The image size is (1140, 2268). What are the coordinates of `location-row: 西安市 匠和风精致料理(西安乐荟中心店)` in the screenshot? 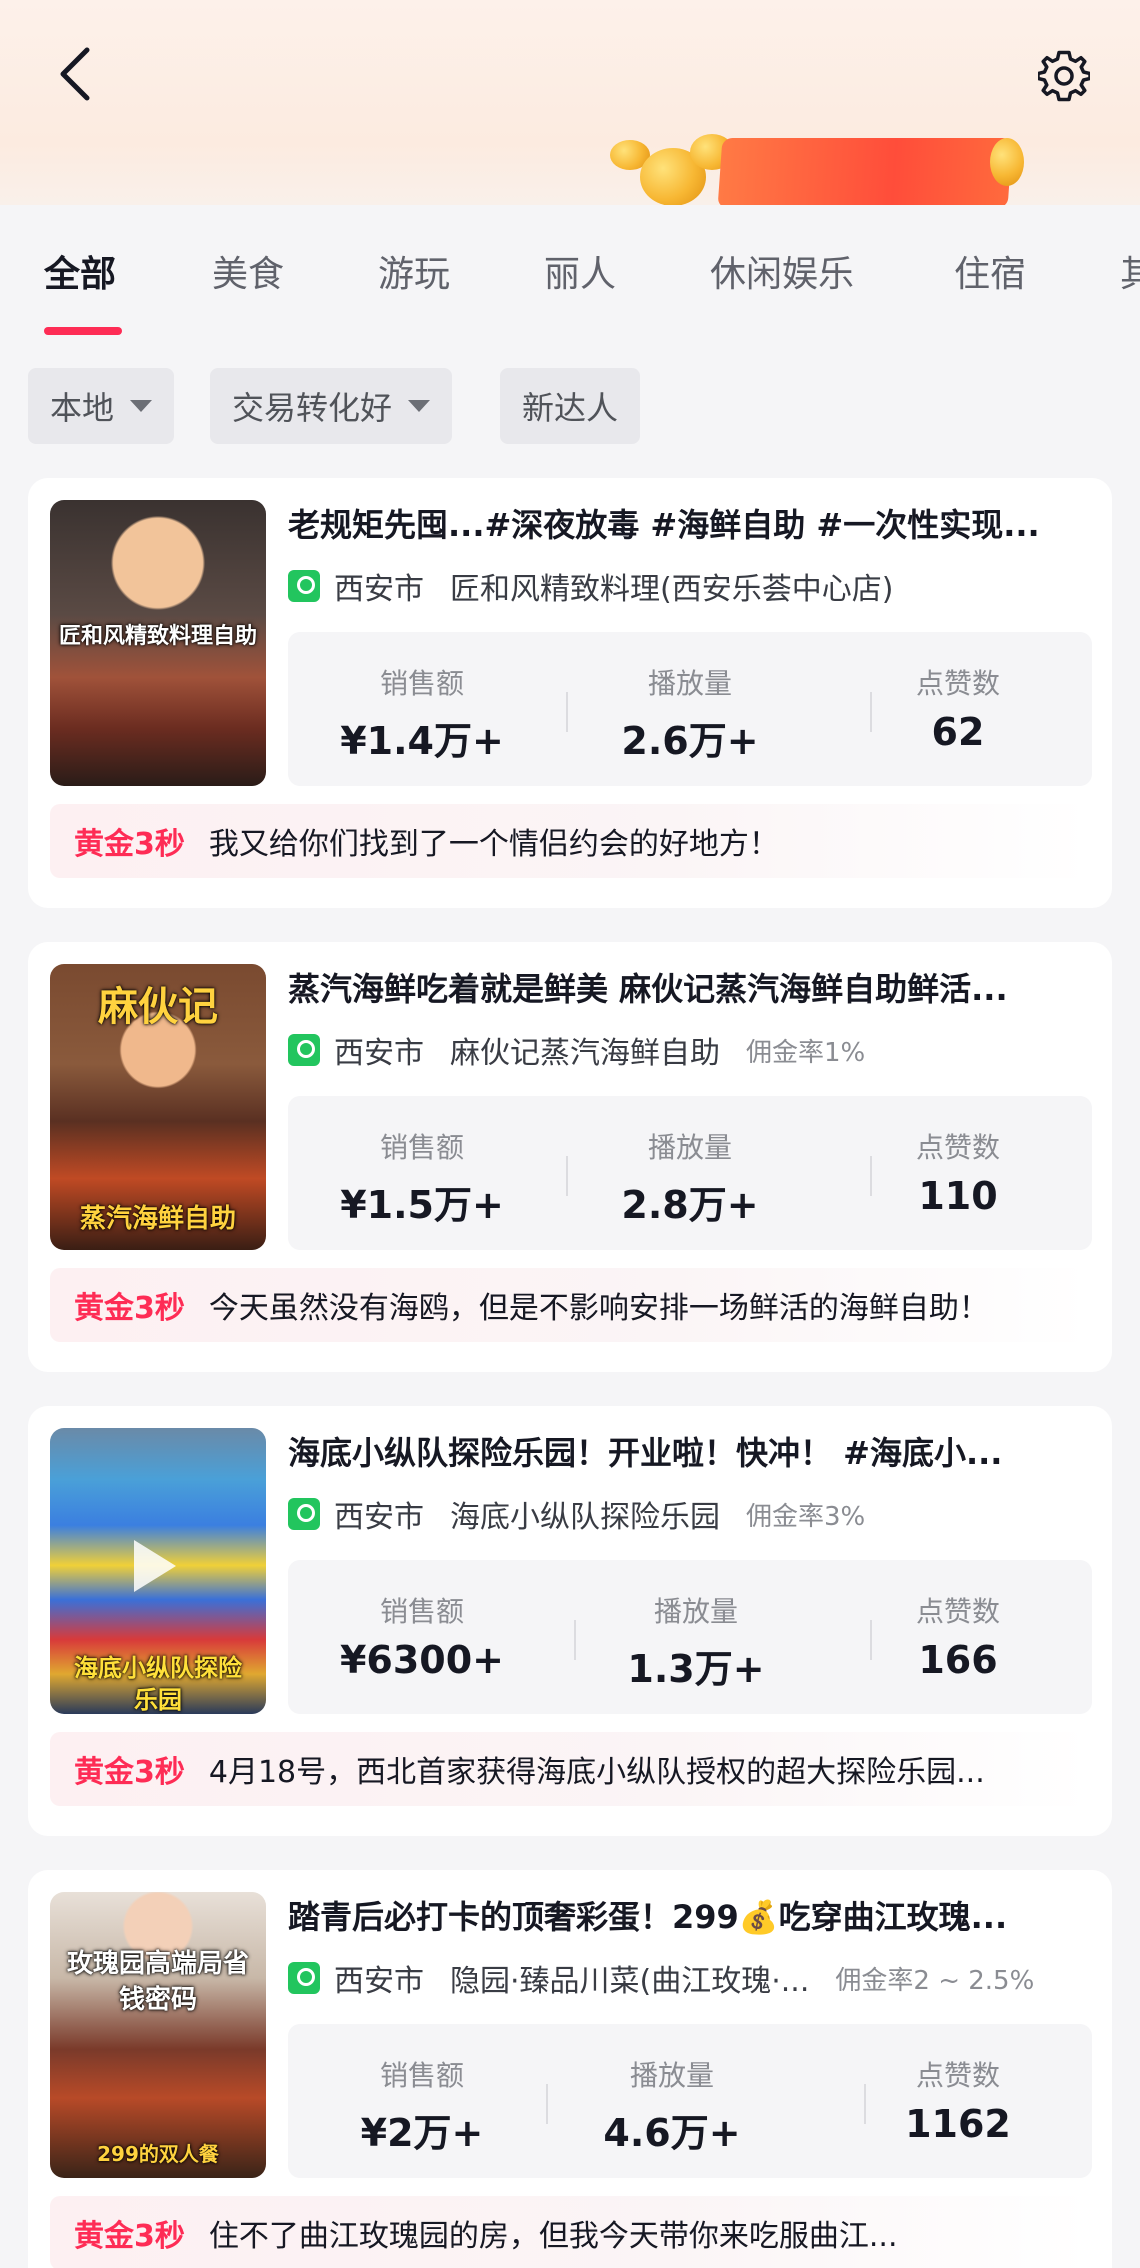 It's located at (698, 586).